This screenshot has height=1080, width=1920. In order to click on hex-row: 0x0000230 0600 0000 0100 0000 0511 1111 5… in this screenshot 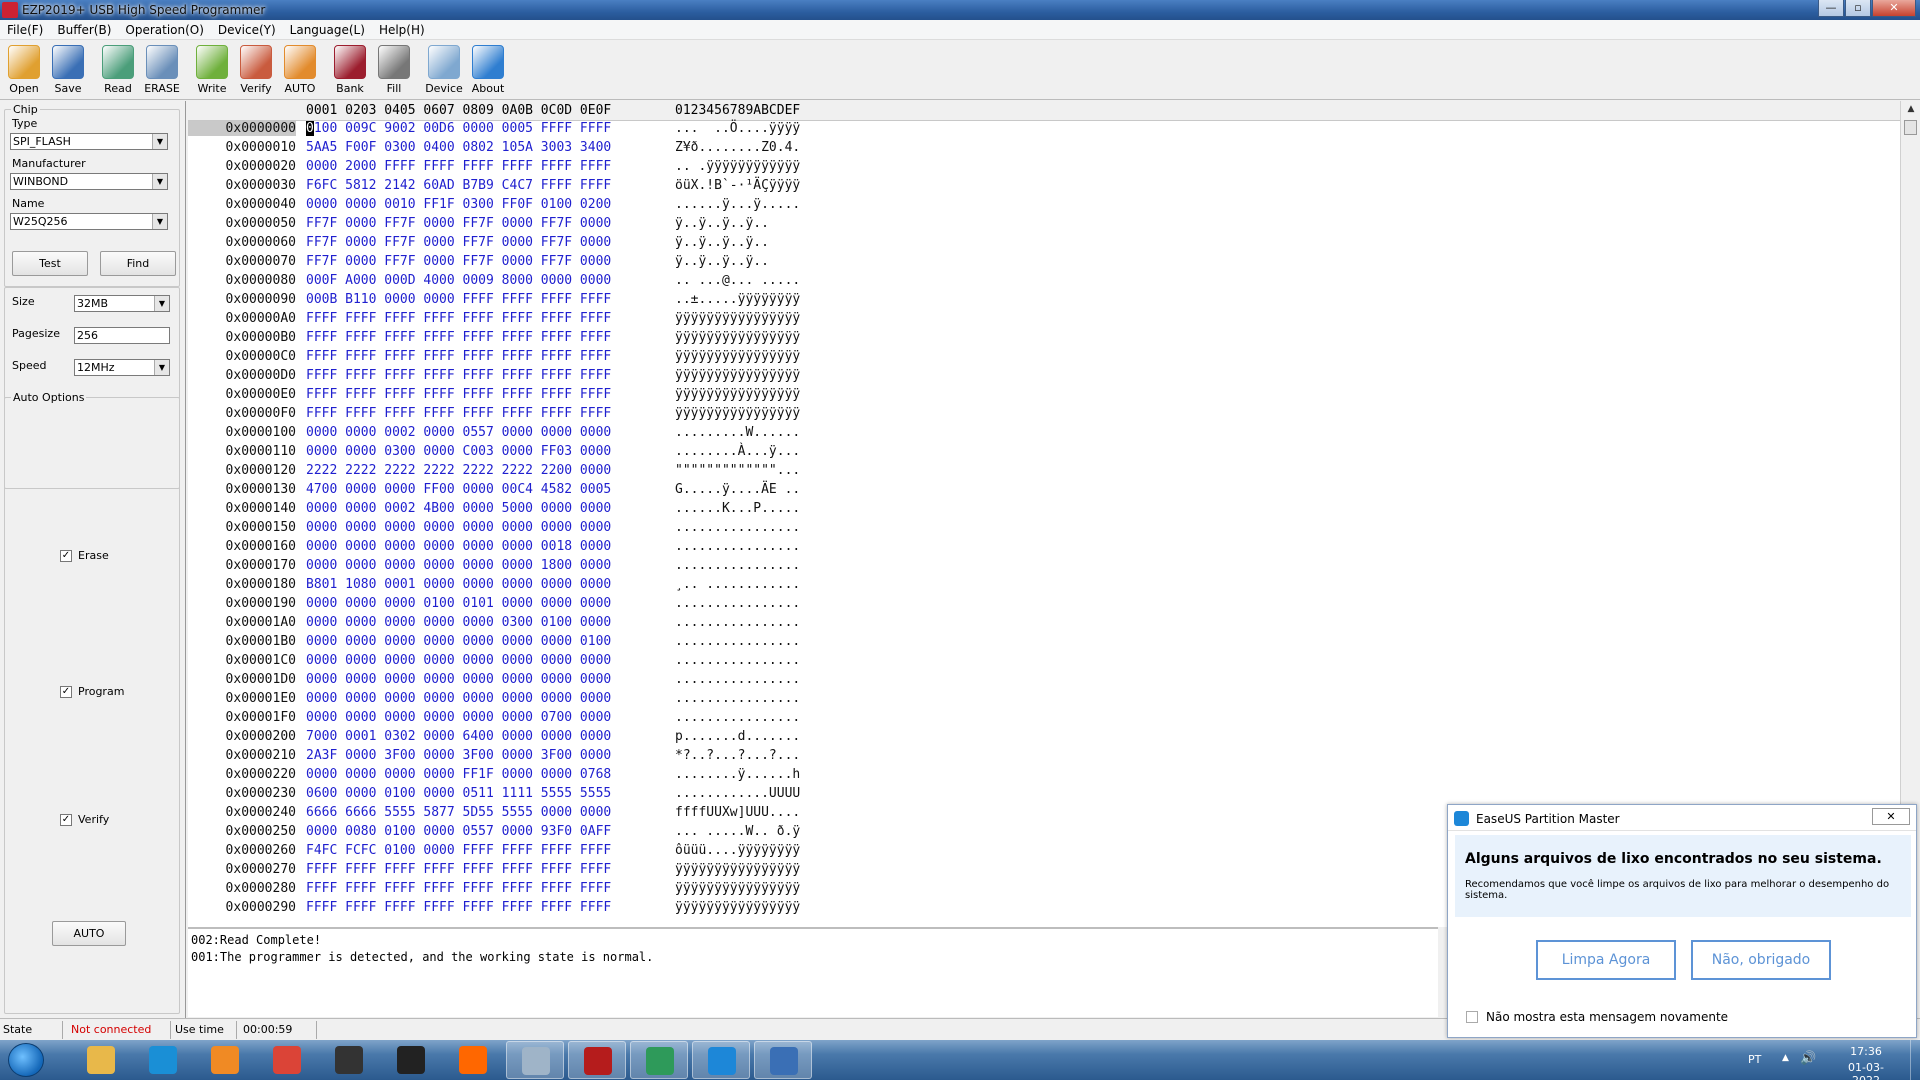, I will do `click(1044, 795)`.